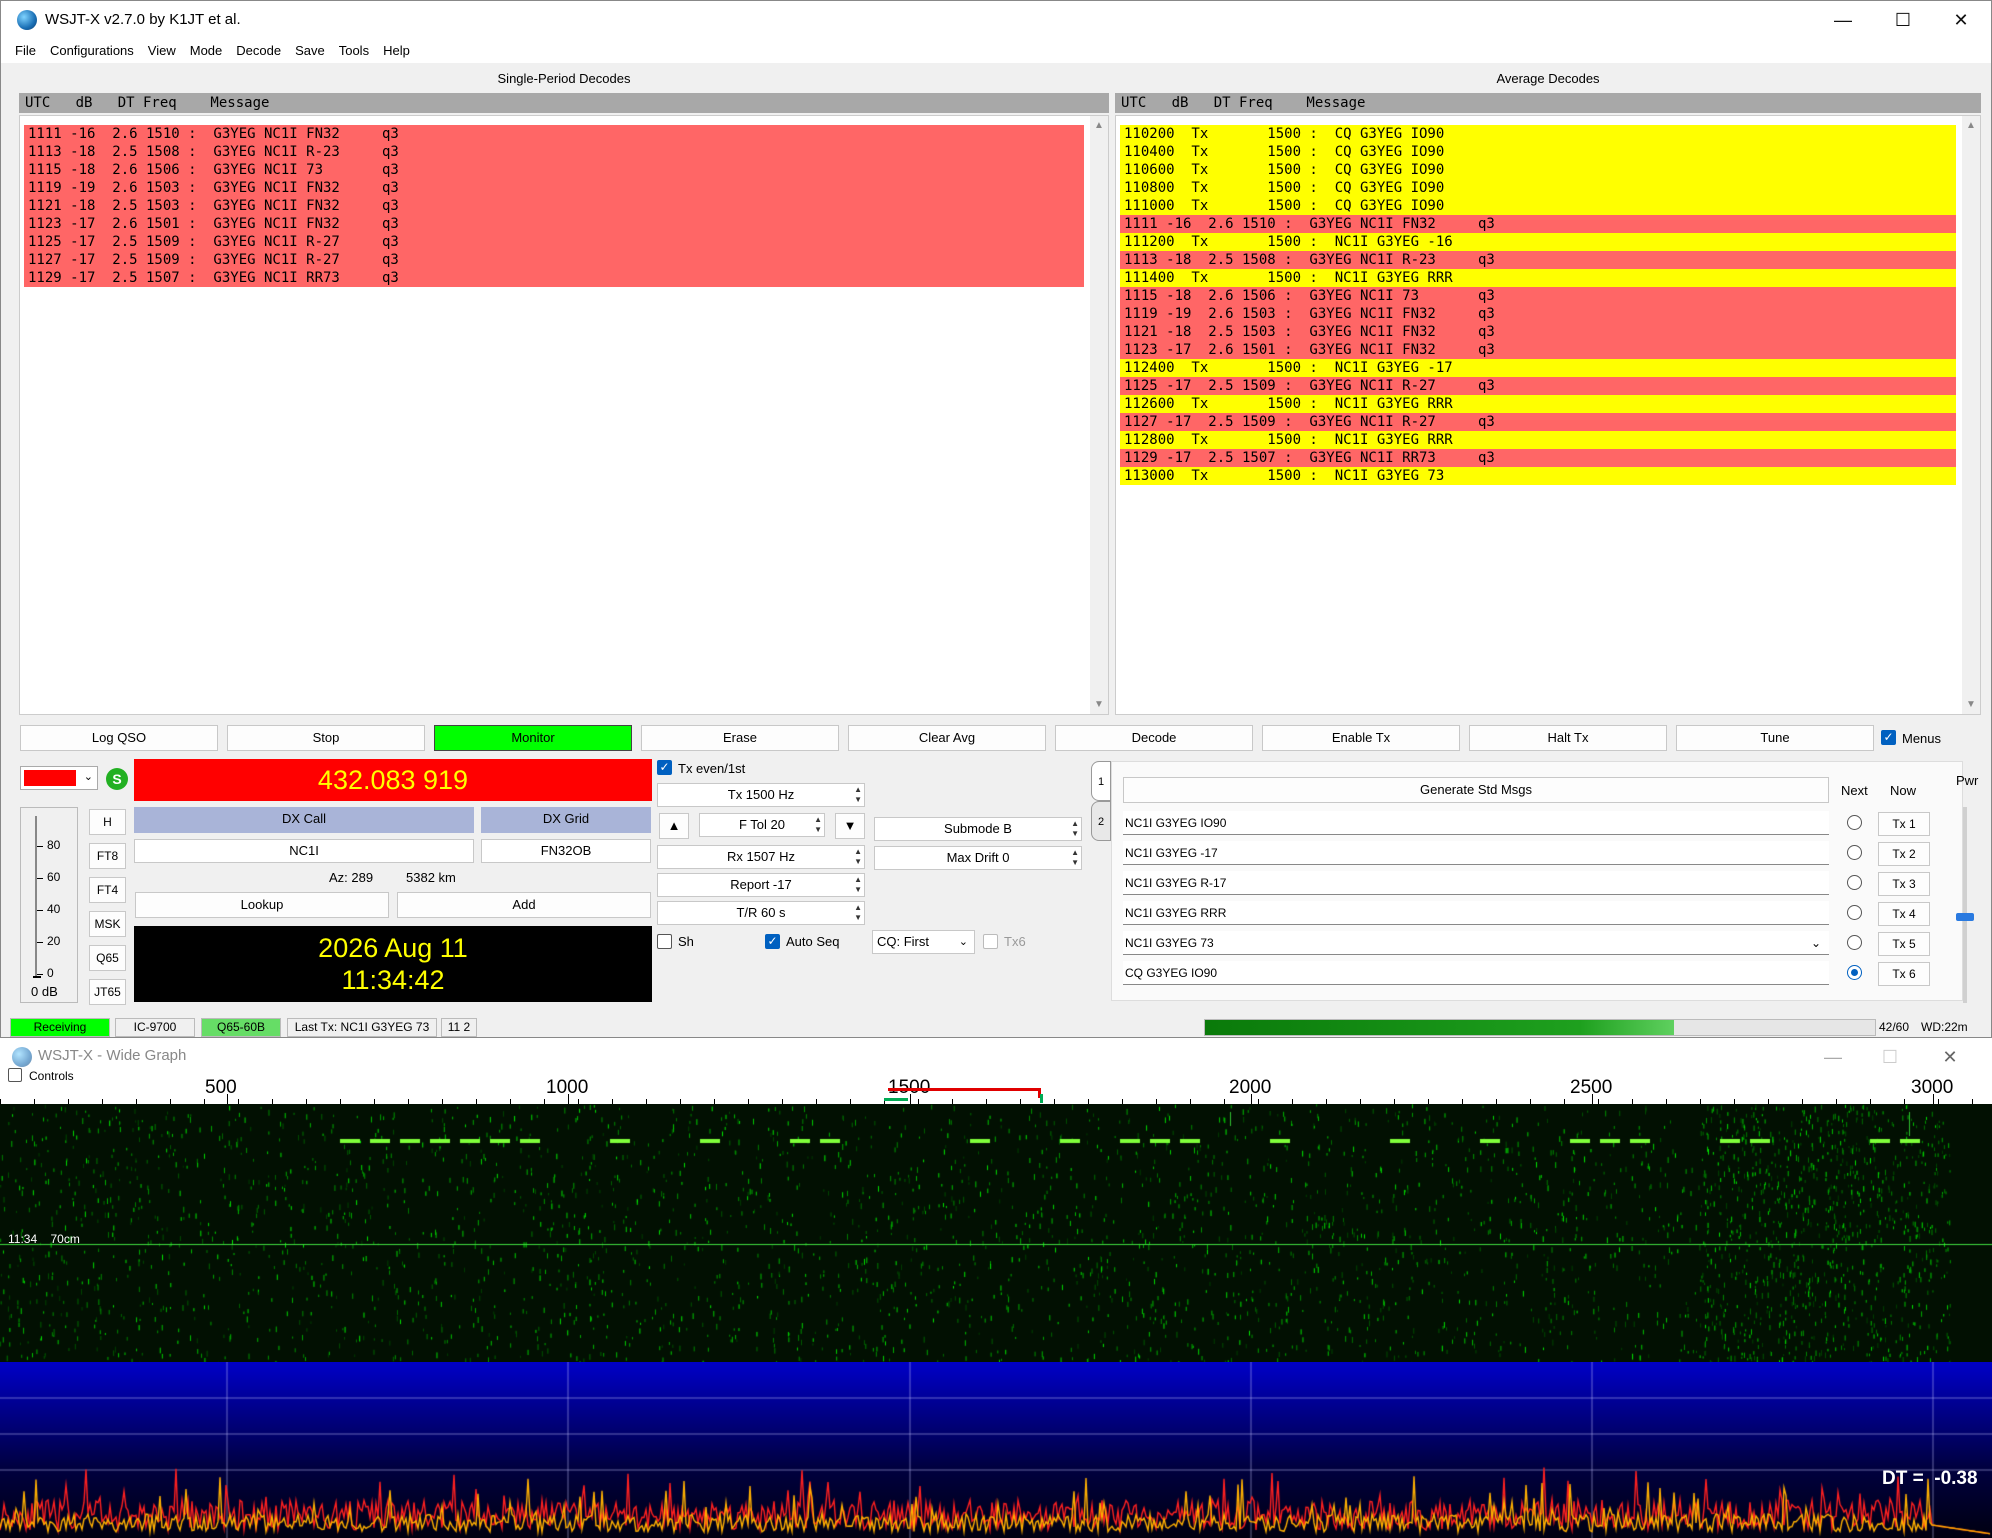 This screenshot has width=1992, height=1538. I want to click on tx1-now-button: Tx 1, so click(1904, 824).